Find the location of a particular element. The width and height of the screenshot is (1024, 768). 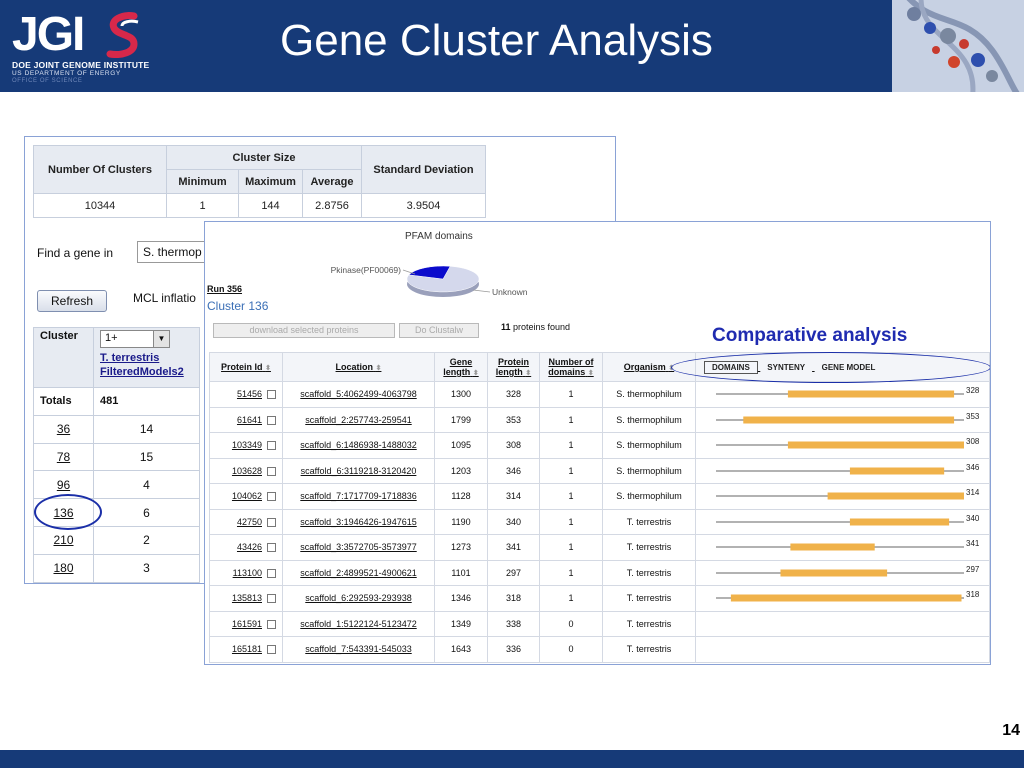

cluster-link: 210 is located at coordinates (63, 540).